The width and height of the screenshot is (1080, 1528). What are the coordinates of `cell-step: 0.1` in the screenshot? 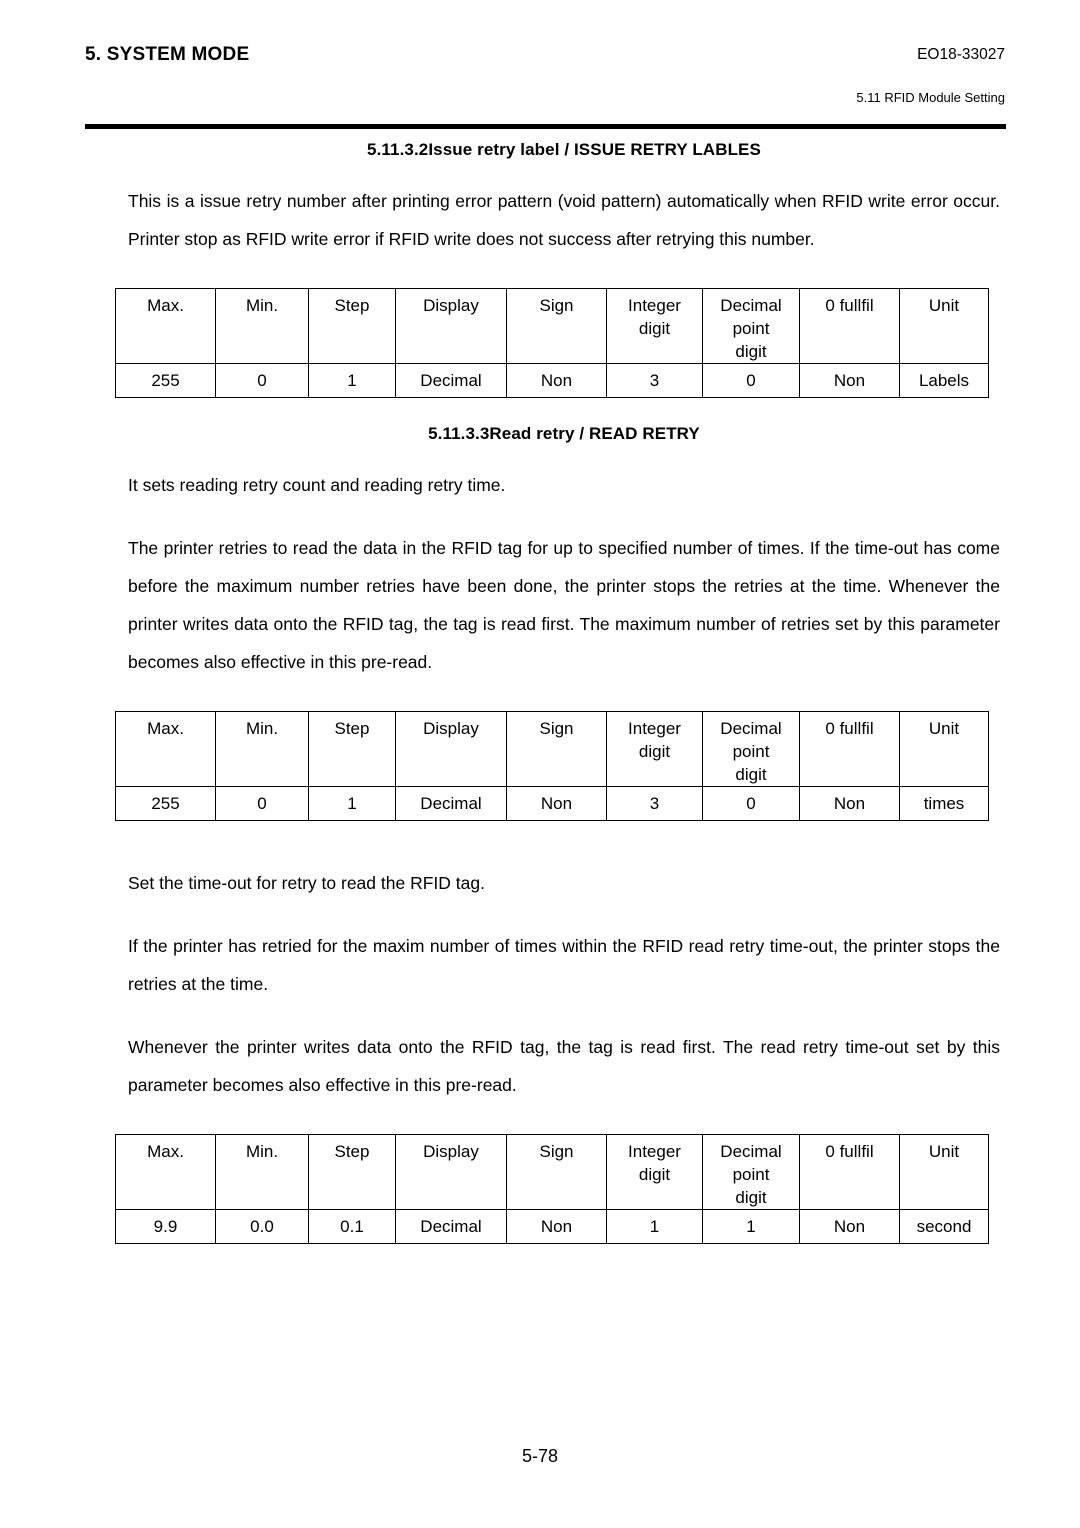 It's located at (352, 1226).